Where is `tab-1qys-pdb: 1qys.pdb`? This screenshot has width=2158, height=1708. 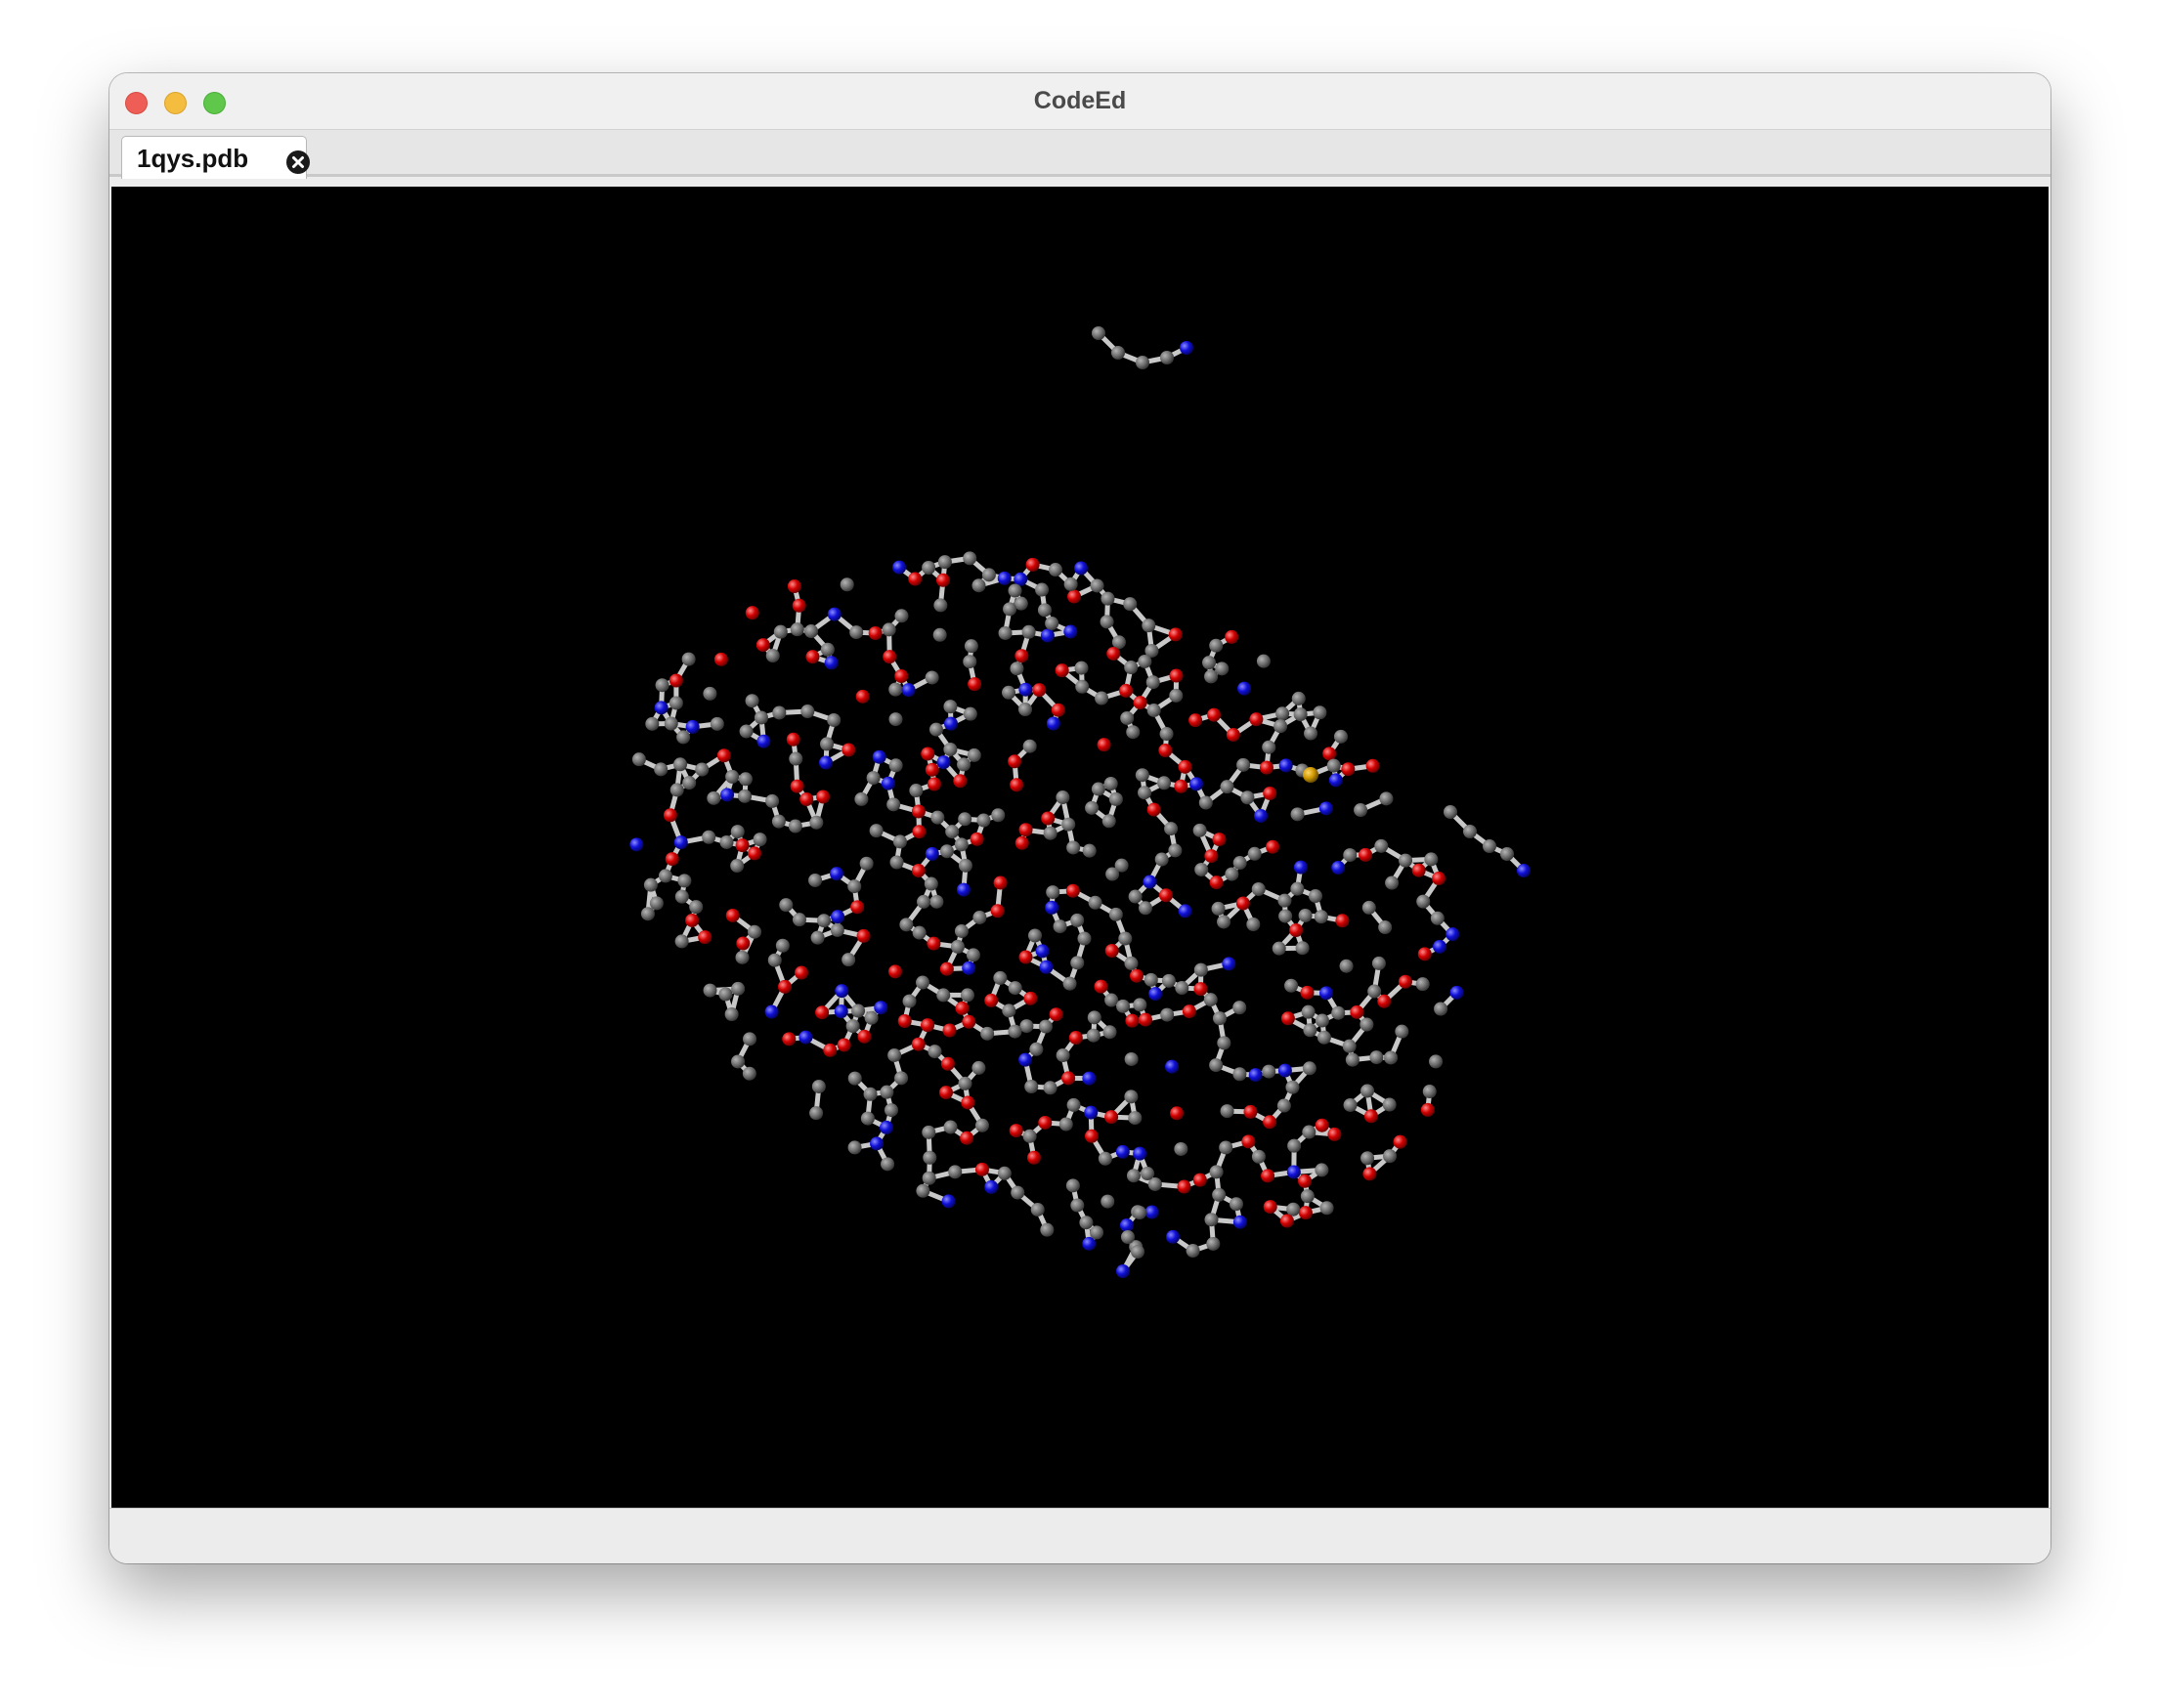
tab-1qys-pdb: 1qys.pdb is located at coordinates (215, 157).